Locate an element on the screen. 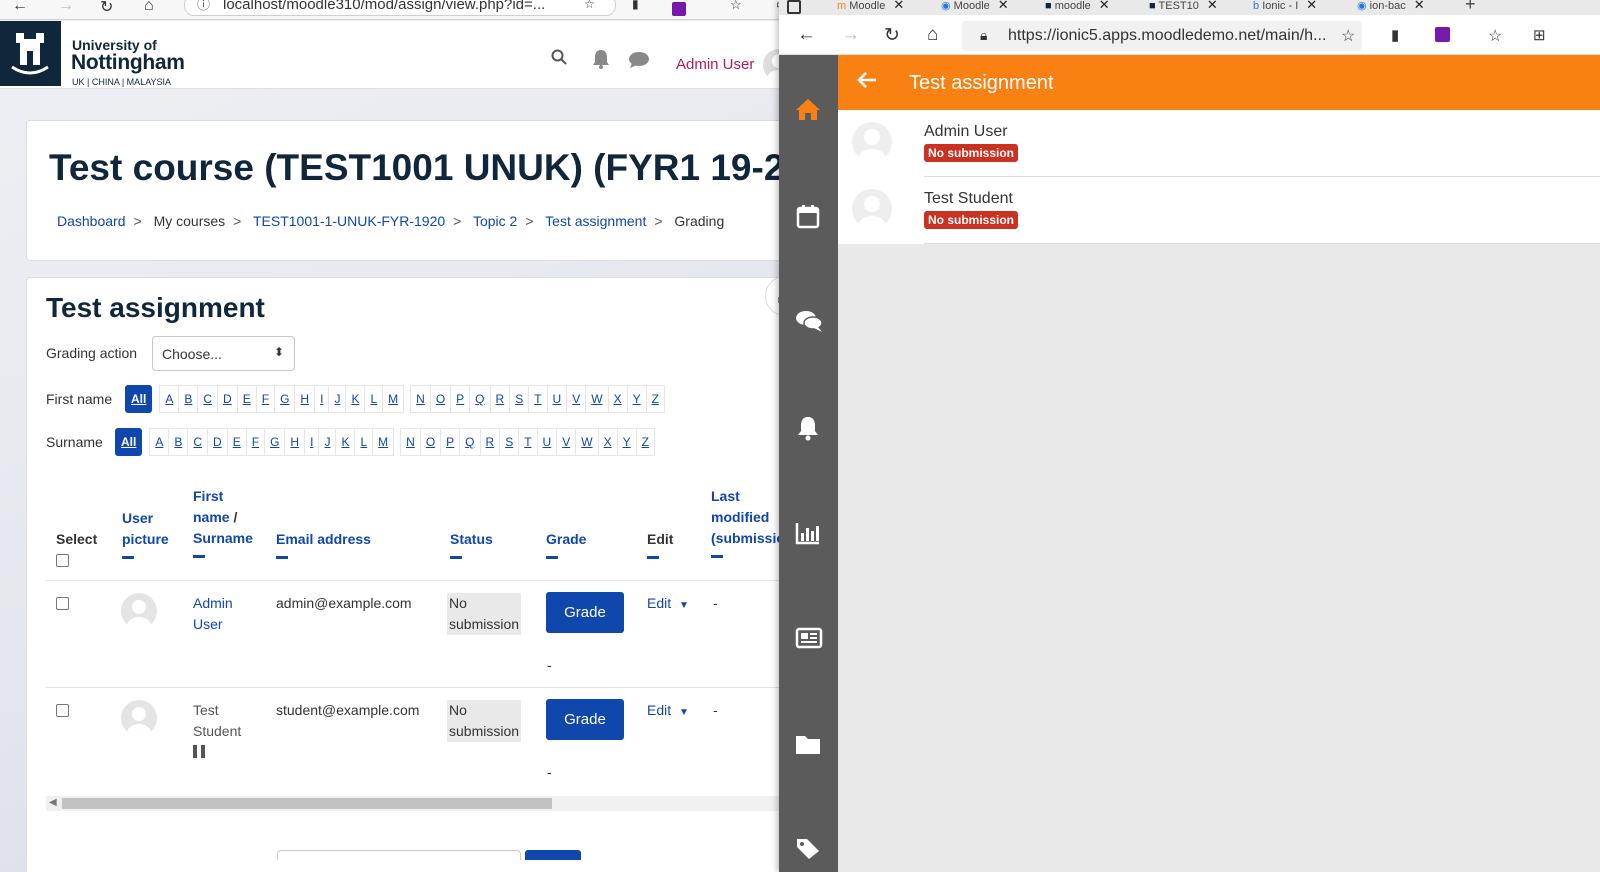  home-icon: ⌂ is located at coordinates (149, 7).